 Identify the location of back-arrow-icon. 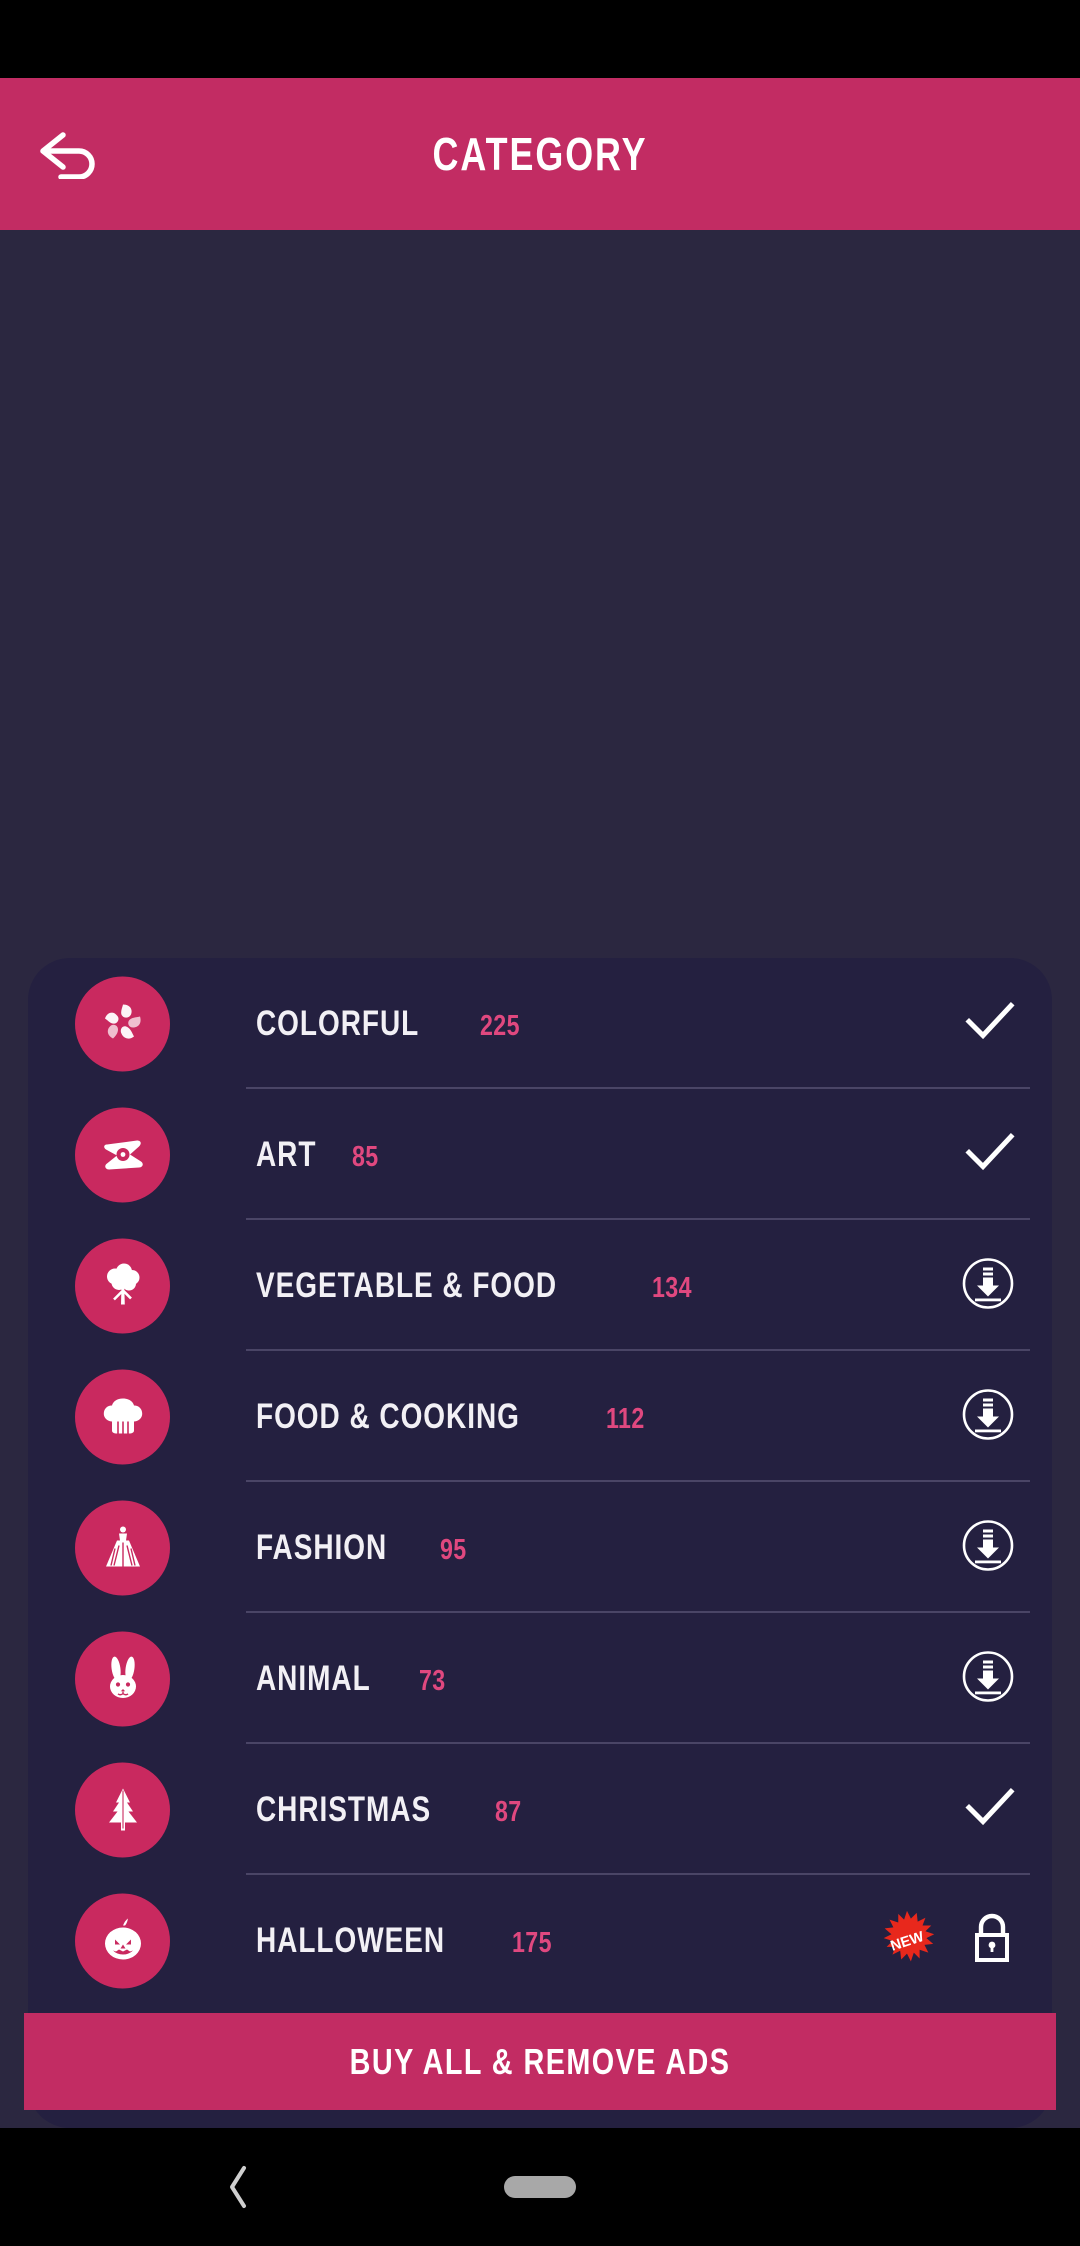
(68, 154).